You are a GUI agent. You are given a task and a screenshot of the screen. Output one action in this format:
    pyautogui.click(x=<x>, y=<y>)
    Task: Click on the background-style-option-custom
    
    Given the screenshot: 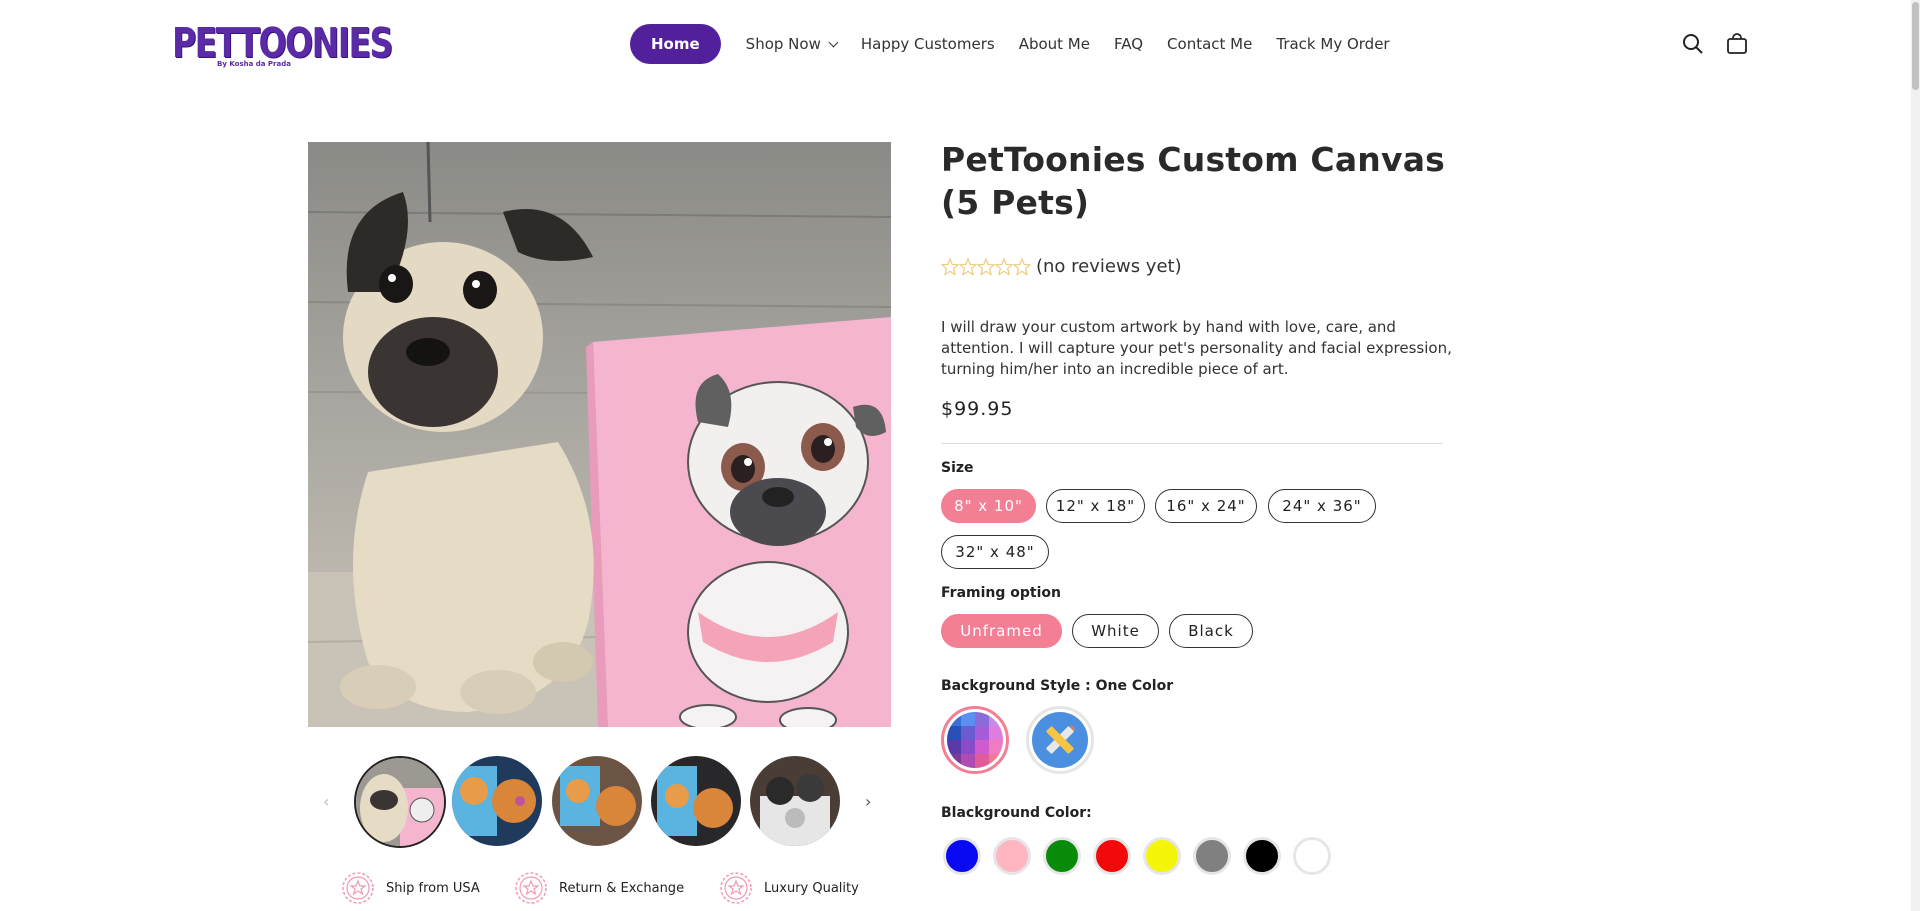 What is the action you would take?
    pyautogui.click(x=1060, y=740)
    